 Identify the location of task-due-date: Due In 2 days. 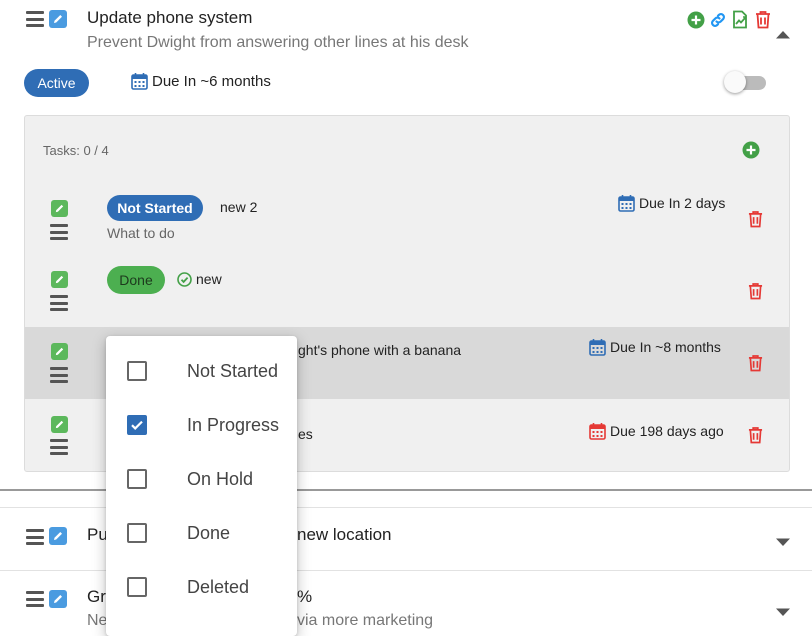
(671, 203).